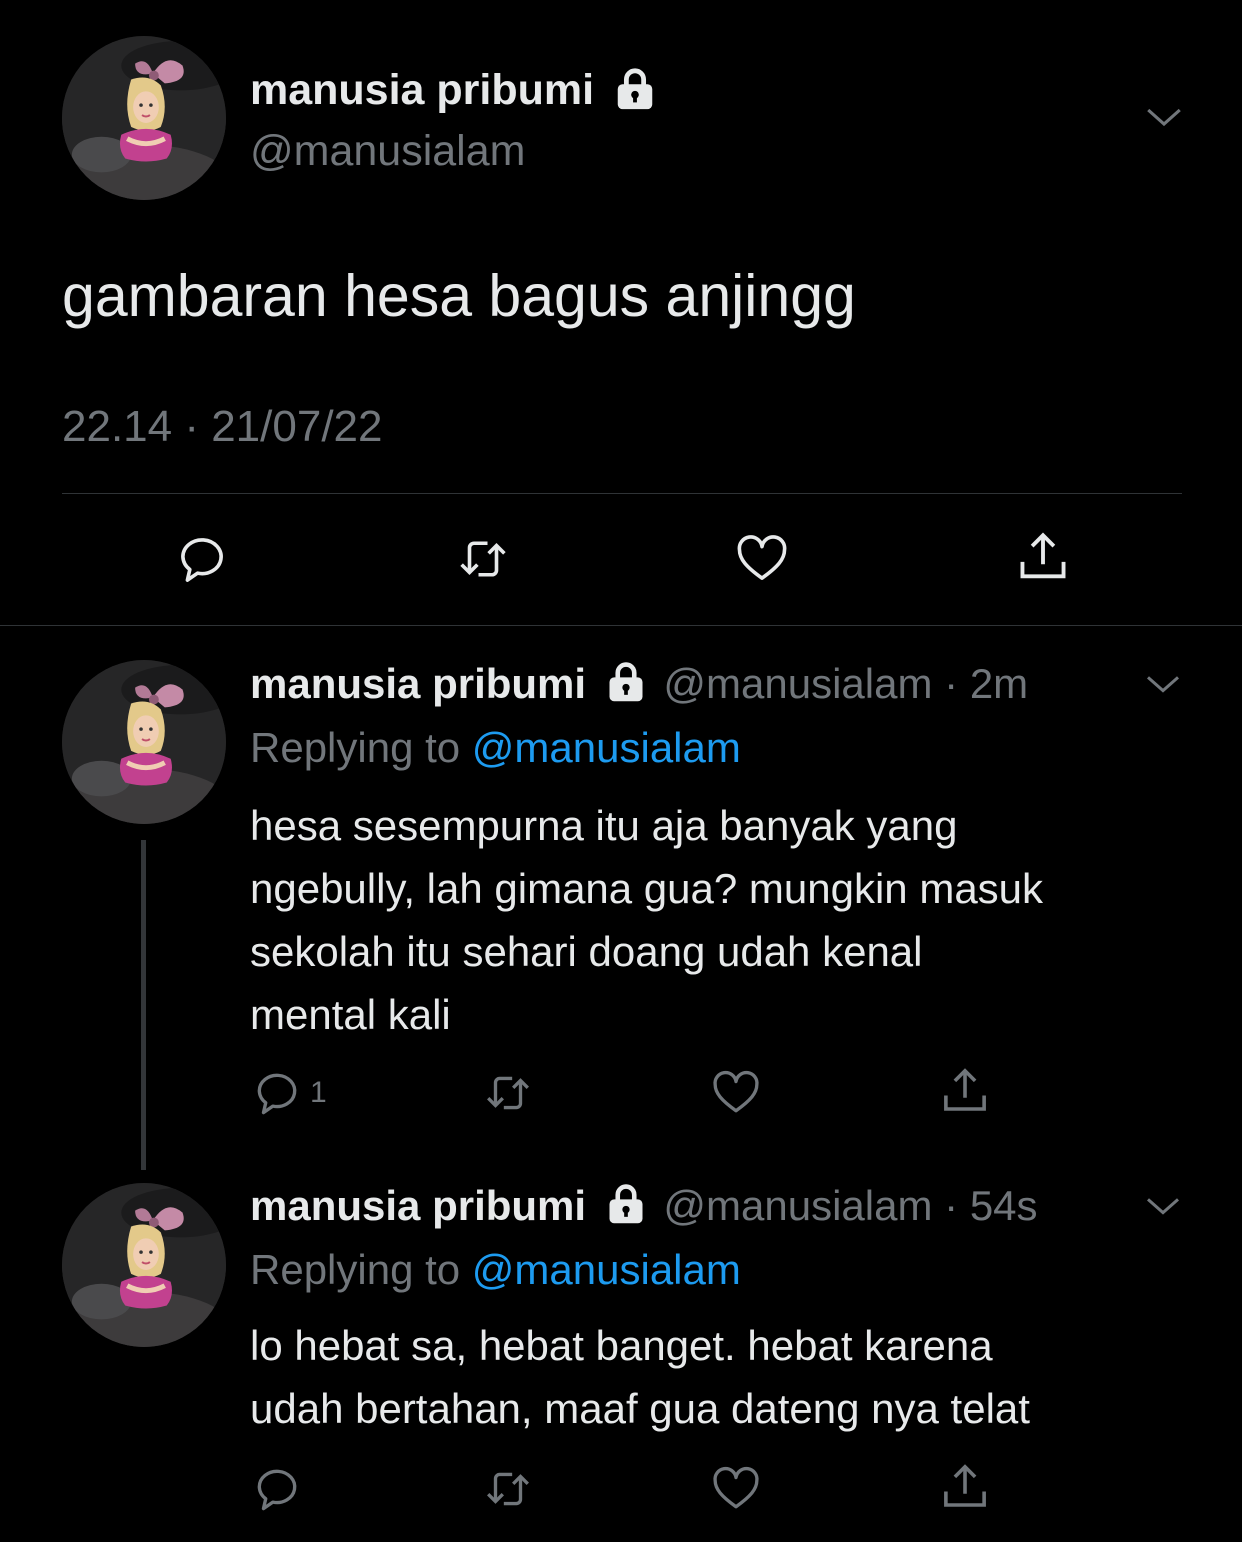  Describe the element at coordinates (318, 1092) in the screenshot. I see `reply-count: 1` at that location.